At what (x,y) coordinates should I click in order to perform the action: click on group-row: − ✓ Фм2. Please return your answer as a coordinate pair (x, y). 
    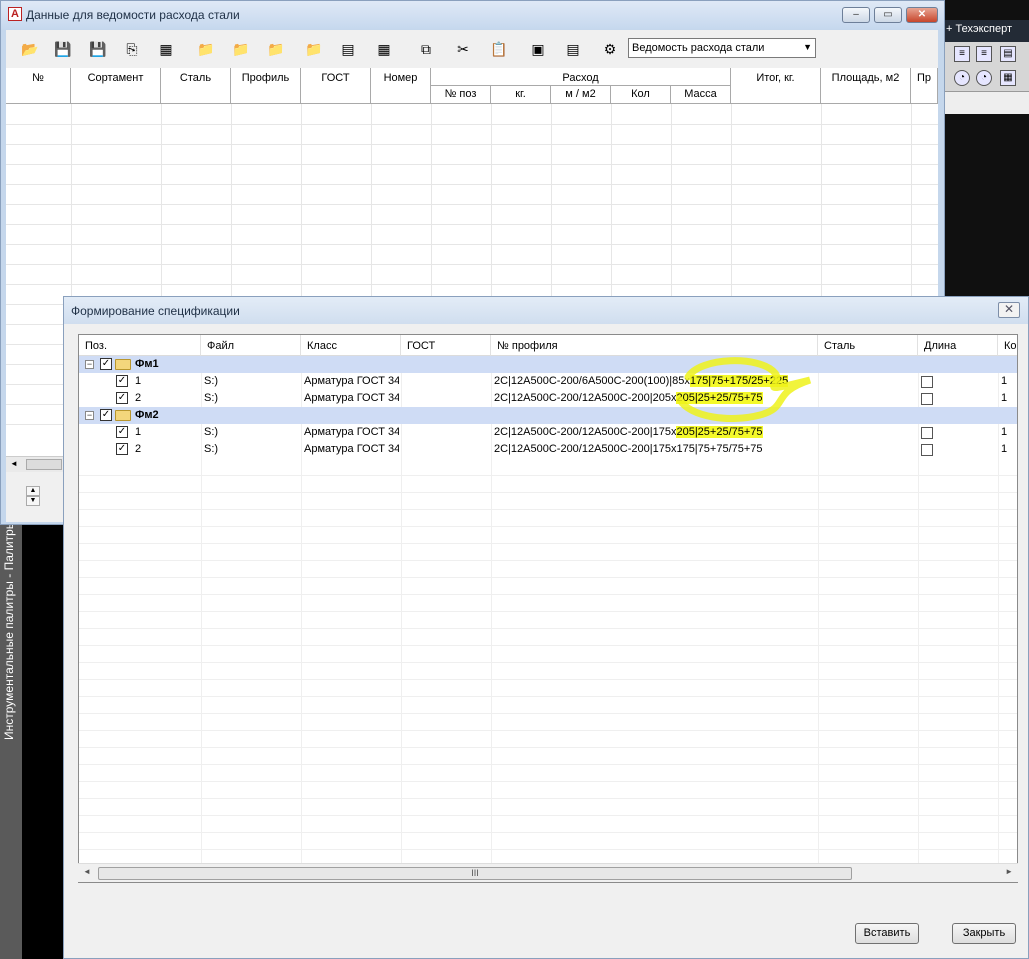
    Looking at the image, I should click on (548, 415).